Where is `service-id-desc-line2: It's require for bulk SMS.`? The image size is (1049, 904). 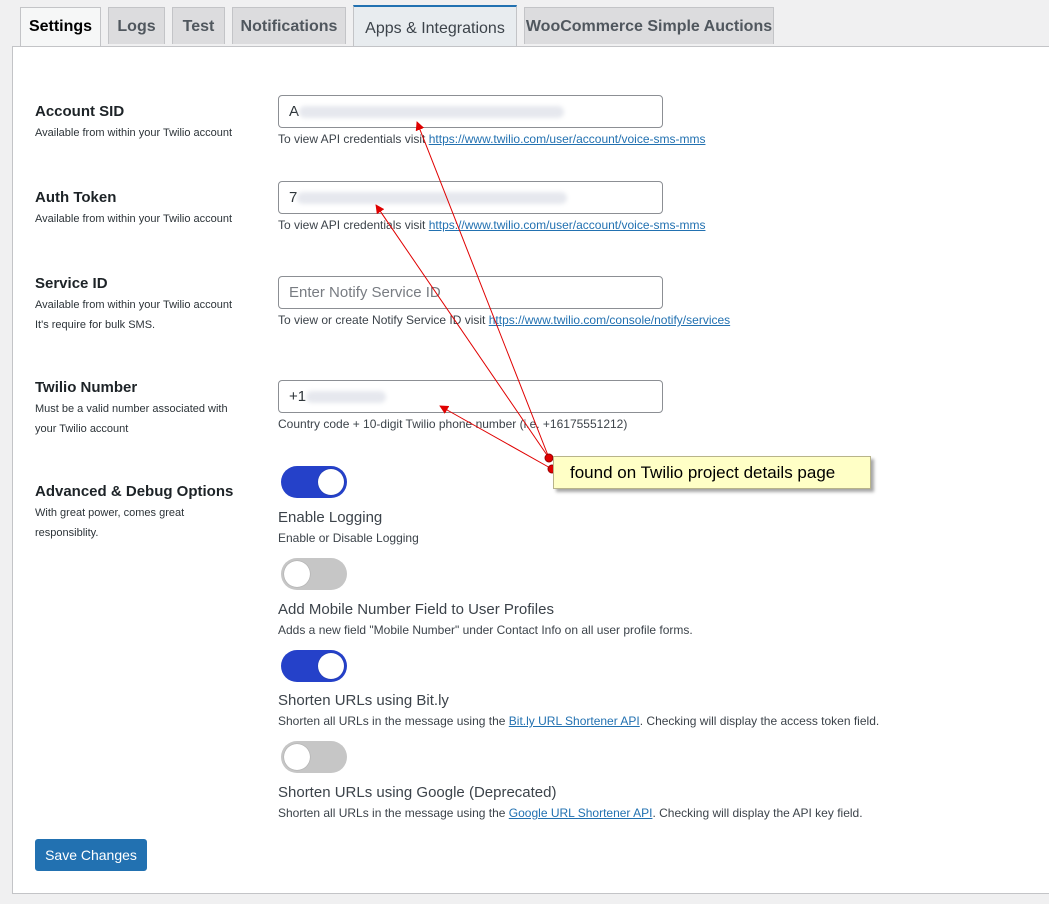 service-id-desc-line2: It's require for bulk SMS. is located at coordinates (95, 325).